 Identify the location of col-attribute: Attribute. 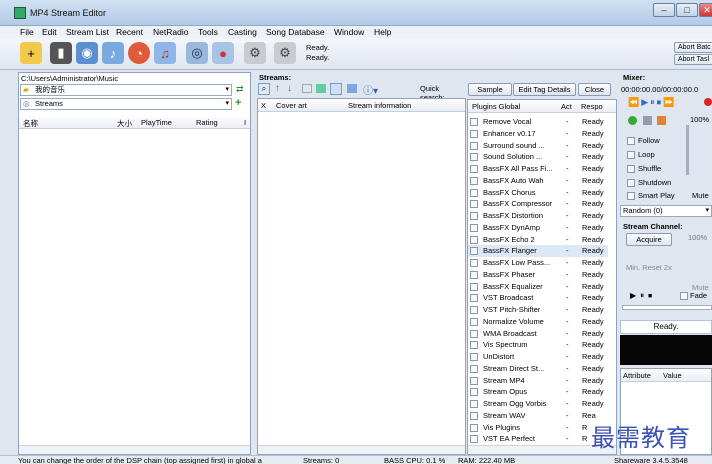
(637, 375).